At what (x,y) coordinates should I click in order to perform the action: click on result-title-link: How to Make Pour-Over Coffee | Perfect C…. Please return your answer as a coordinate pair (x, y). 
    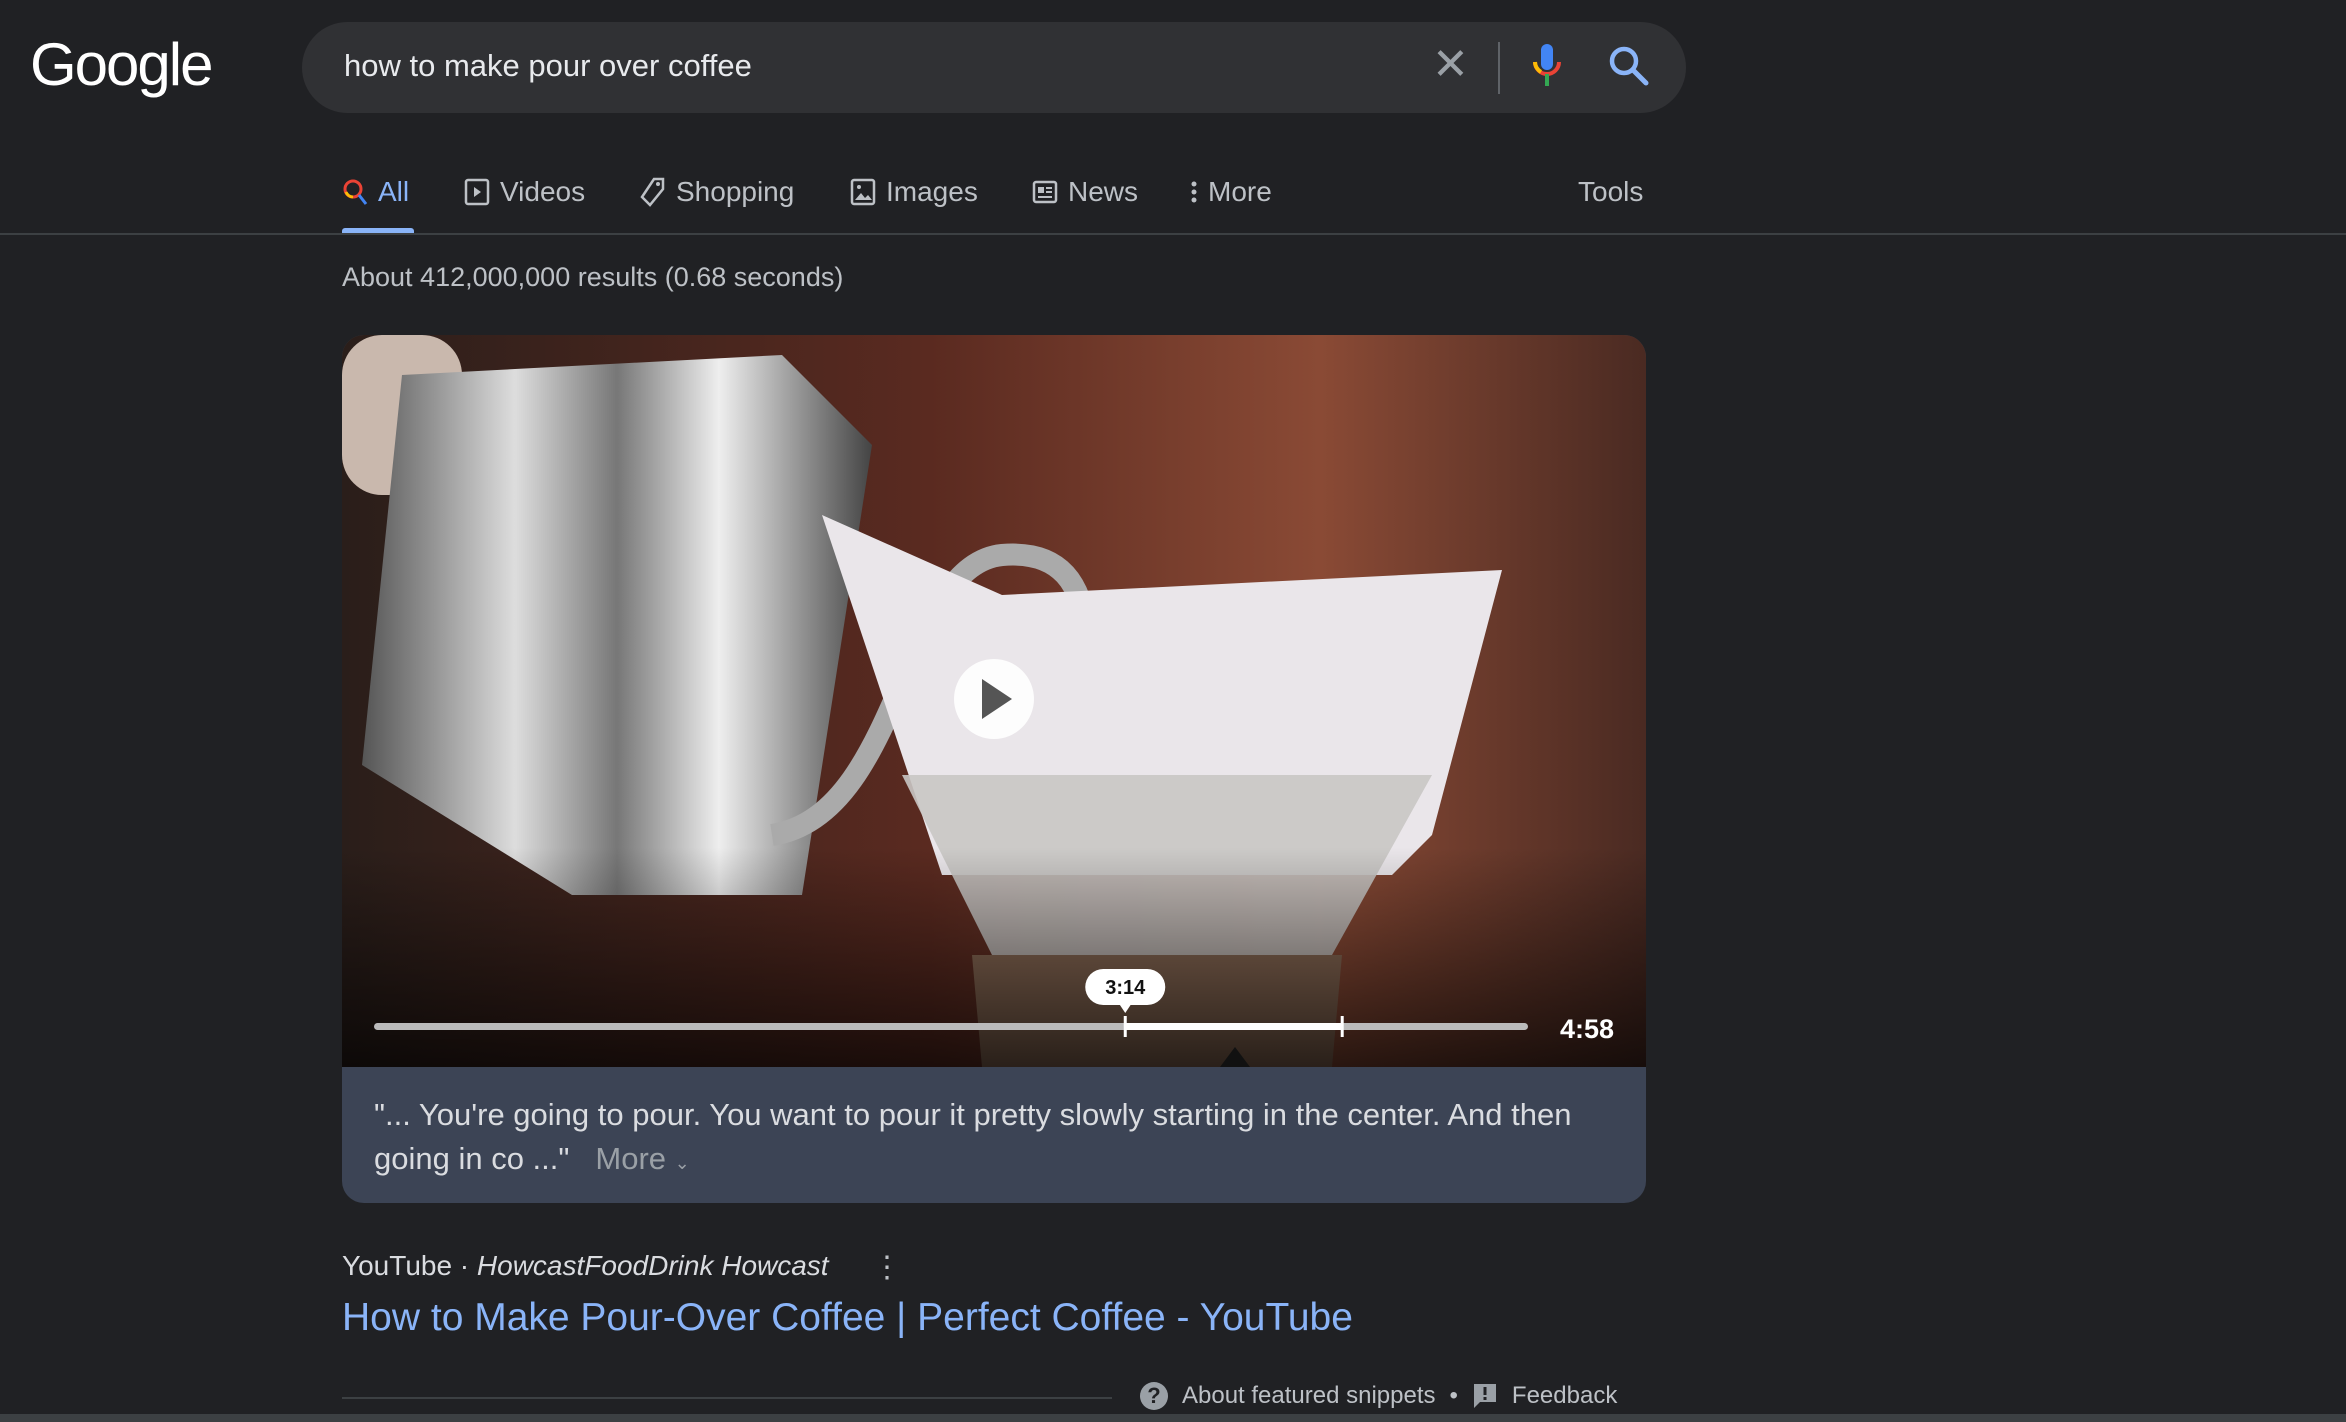
    Looking at the image, I should click on (847, 1318).